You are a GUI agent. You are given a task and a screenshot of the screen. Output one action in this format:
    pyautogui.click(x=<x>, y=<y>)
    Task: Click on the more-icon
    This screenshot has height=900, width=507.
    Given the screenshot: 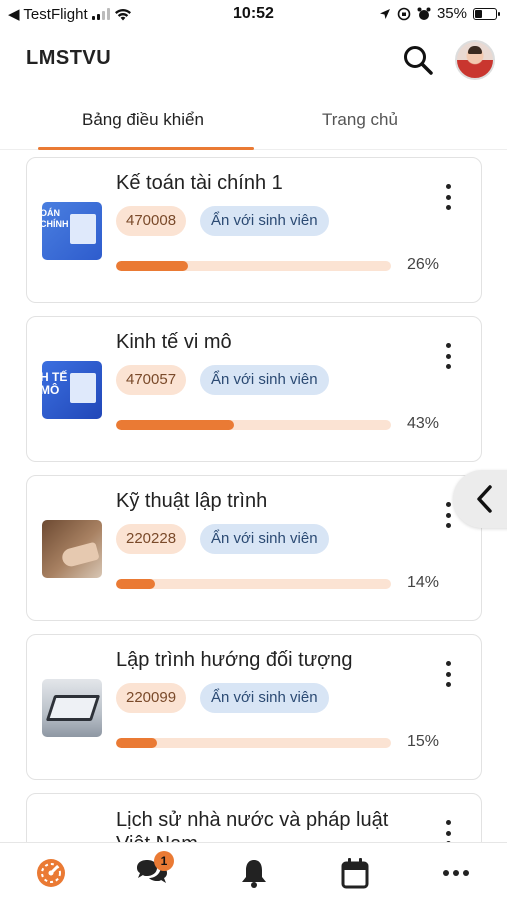 What is the action you would take?
    pyautogui.click(x=456, y=873)
    